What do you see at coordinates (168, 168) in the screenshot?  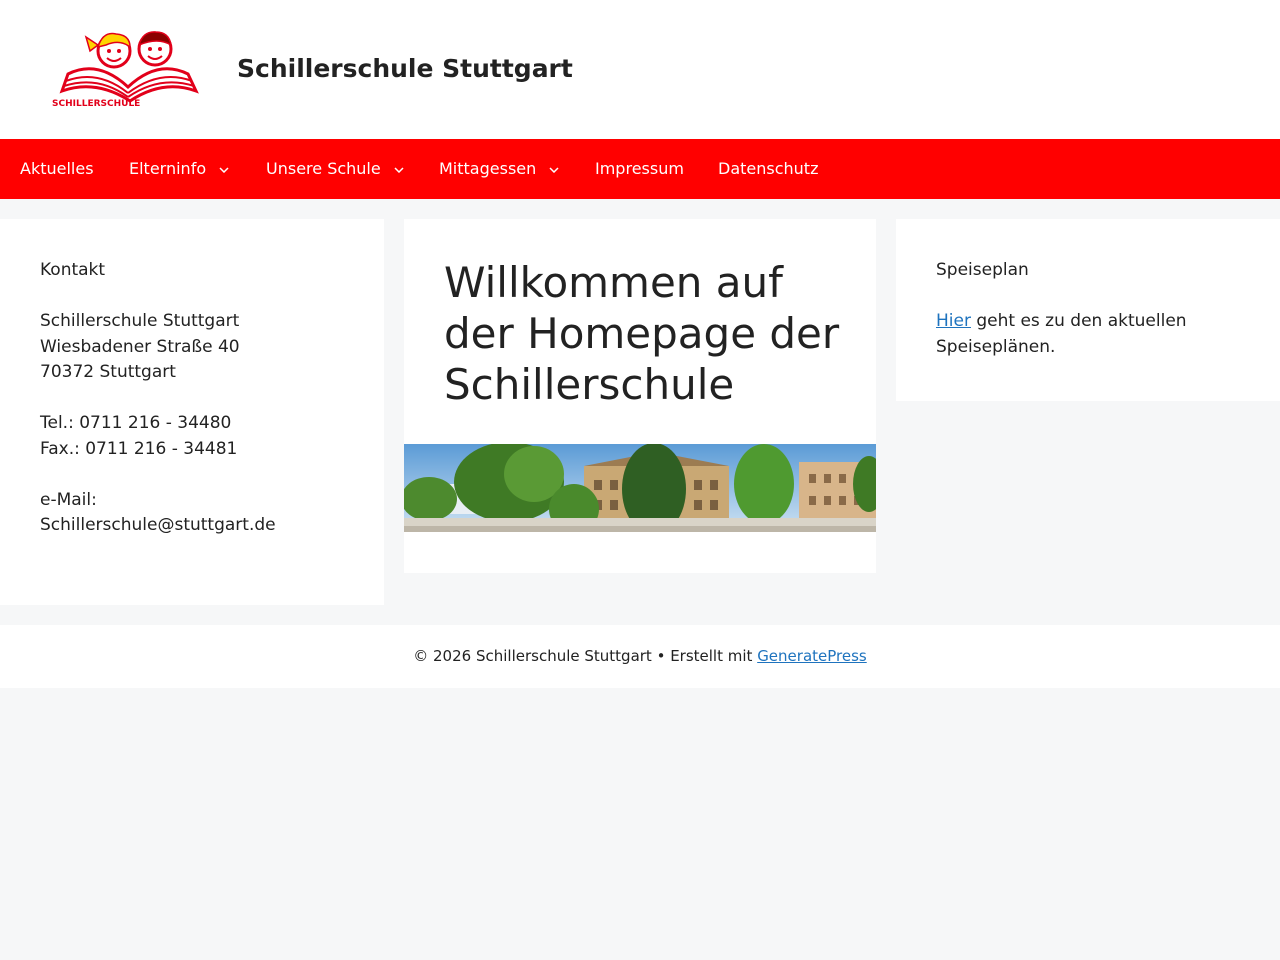 I see `nav-item-label: Elterninfo` at bounding box center [168, 168].